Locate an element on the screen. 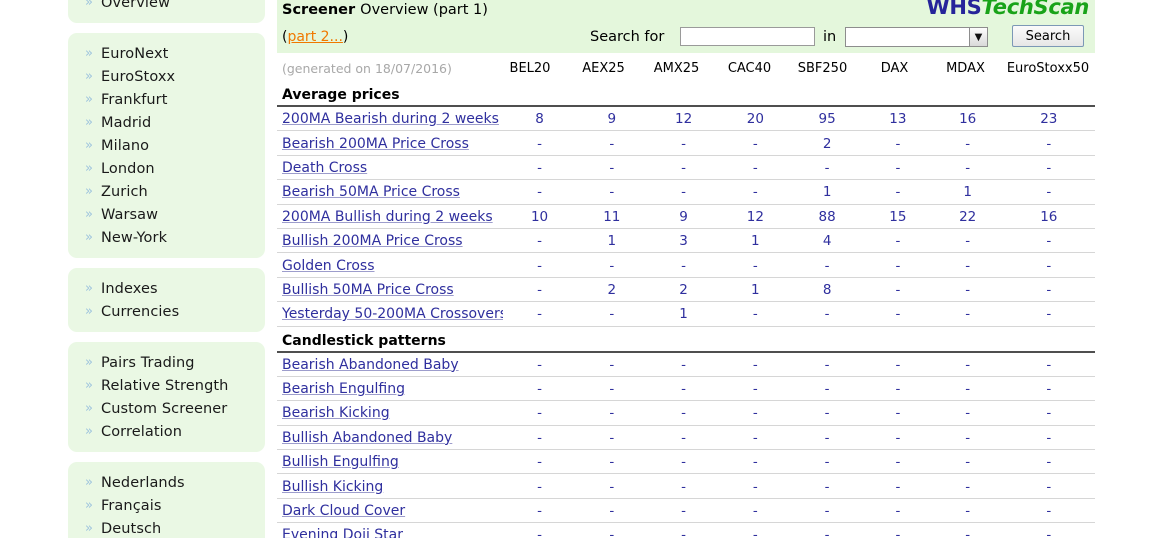 The height and width of the screenshot is (538, 1164). sidebar-item-new-york: » New-York is located at coordinates (166, 237).